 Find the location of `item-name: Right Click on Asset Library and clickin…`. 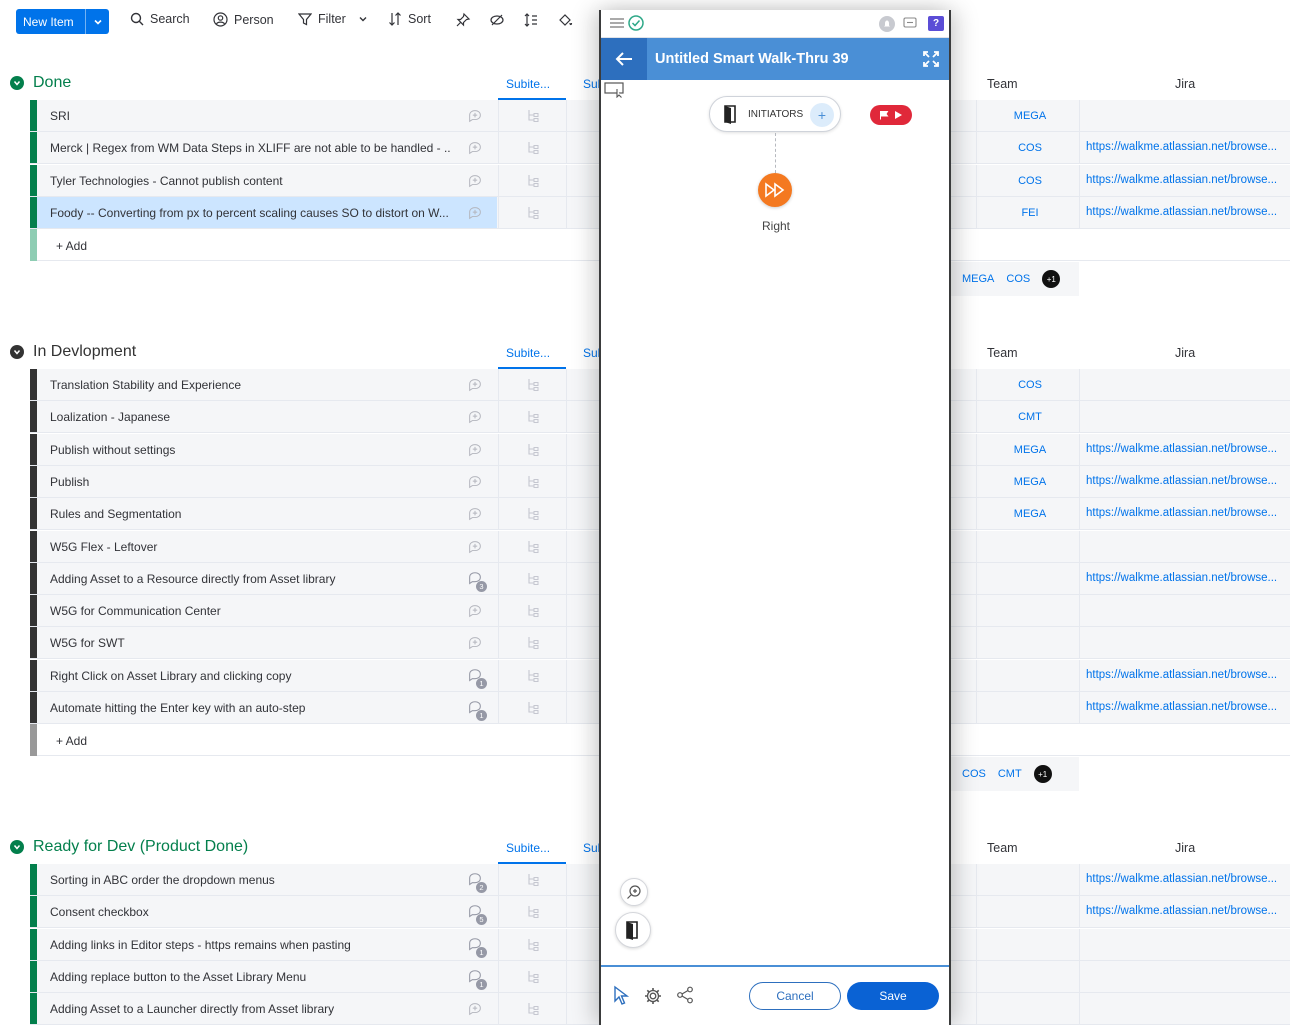

item-name: Right Click on Asset Library and clickin… is located at coordinates (250, 676).